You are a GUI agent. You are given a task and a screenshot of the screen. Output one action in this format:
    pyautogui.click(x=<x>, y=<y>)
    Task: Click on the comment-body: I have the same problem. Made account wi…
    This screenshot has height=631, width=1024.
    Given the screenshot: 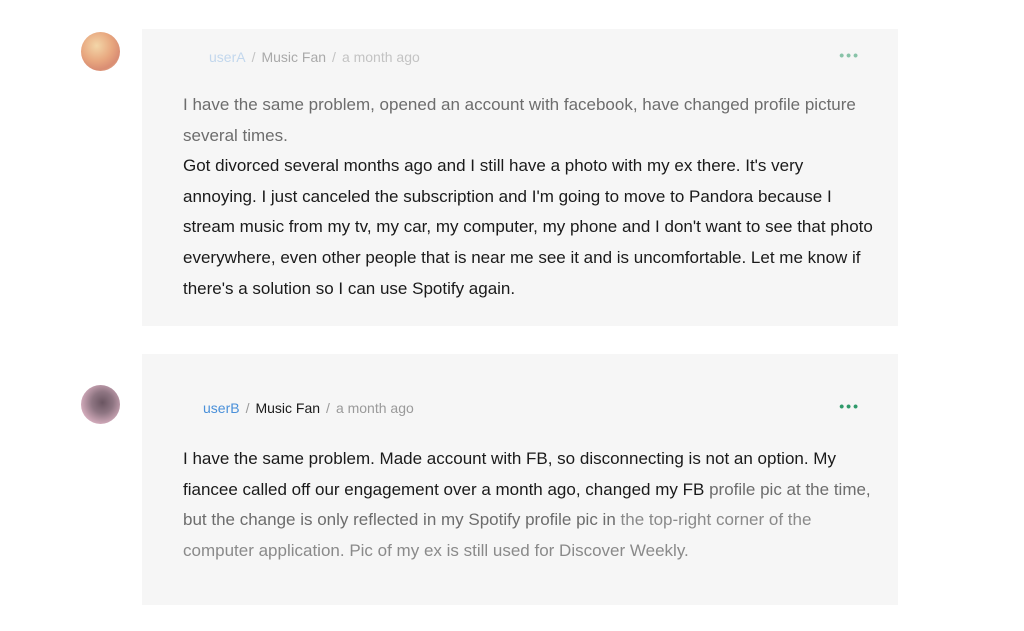 What is the action you would take?
    pyautogui.click(x=528, y=505)
    